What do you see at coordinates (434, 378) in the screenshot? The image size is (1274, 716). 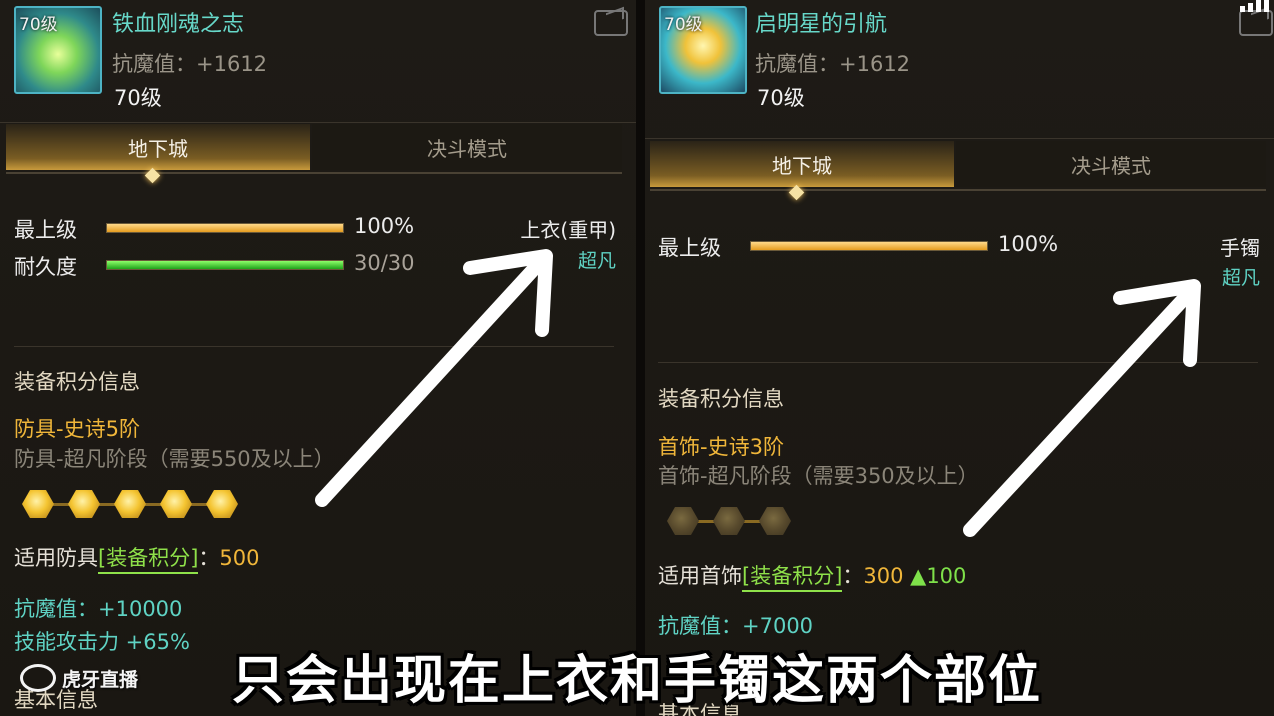 I see `arrow-to-chest-slot-icon` at bounding box center [434, 378].